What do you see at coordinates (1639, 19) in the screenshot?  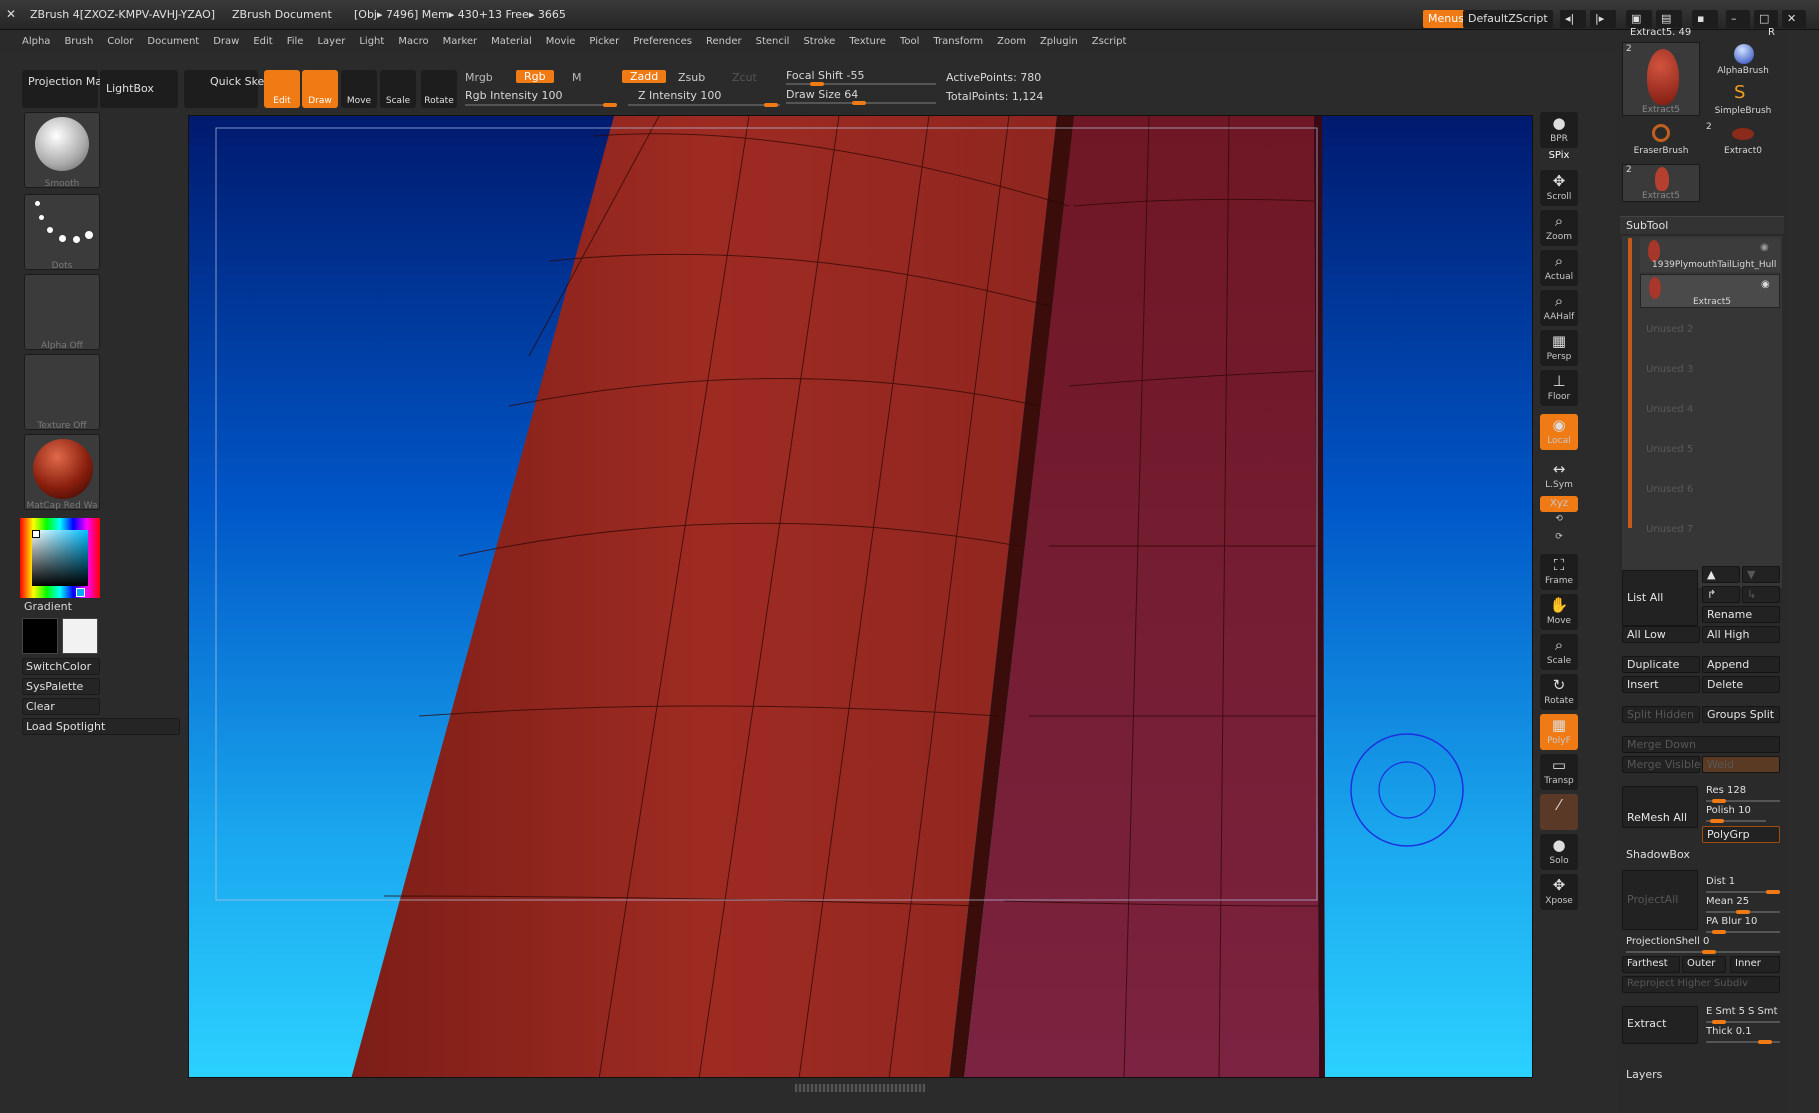 I see `layout-icon: ▣` at bounding box center [1639, 19].